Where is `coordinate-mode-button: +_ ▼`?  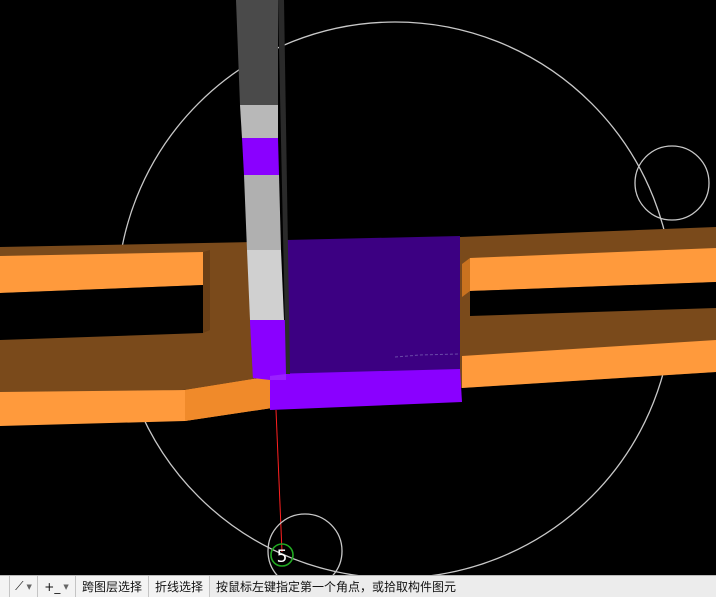
coordinate-mode-button: +_ ▼ is located at coordinates (57, 586).